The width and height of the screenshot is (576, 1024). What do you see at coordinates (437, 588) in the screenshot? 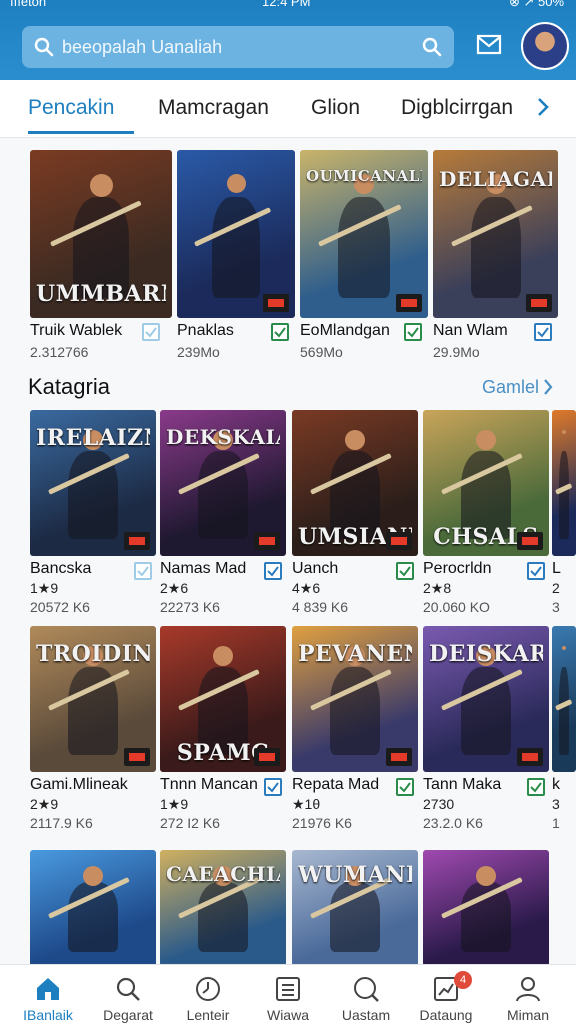
I see `game-rating: 2★8` at bounding box center [437, 588].